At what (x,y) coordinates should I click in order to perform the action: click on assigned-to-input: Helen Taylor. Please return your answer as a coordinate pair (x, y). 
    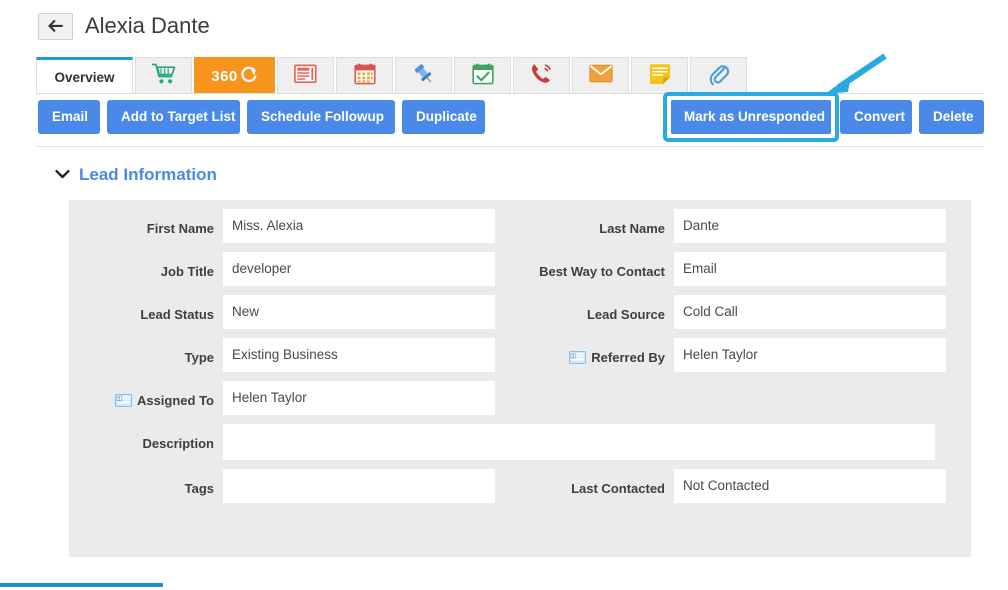
    Looking at the image, I should click on (359, 398).